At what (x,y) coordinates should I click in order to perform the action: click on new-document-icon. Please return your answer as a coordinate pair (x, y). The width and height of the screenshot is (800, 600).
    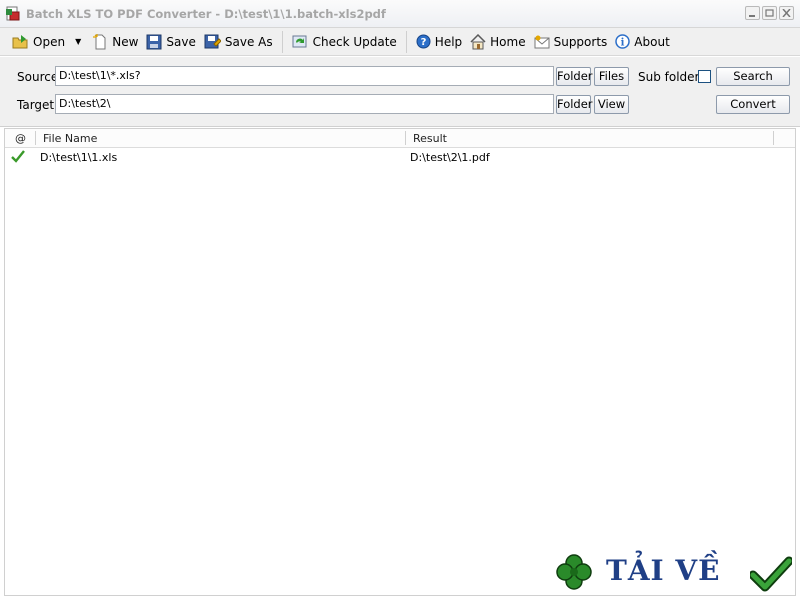
    Looking at the image, I should click on (99, 41).